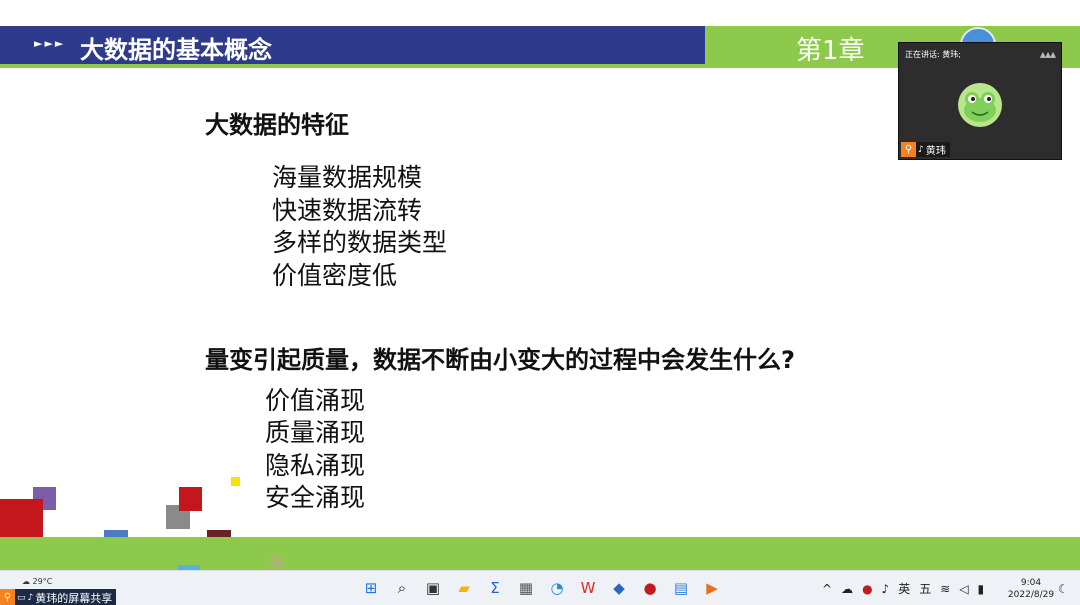 The width and height of the screenshot is (1080, 605). I want to click on share-label: 黄玮的屏幕共享, so click(74, 598).